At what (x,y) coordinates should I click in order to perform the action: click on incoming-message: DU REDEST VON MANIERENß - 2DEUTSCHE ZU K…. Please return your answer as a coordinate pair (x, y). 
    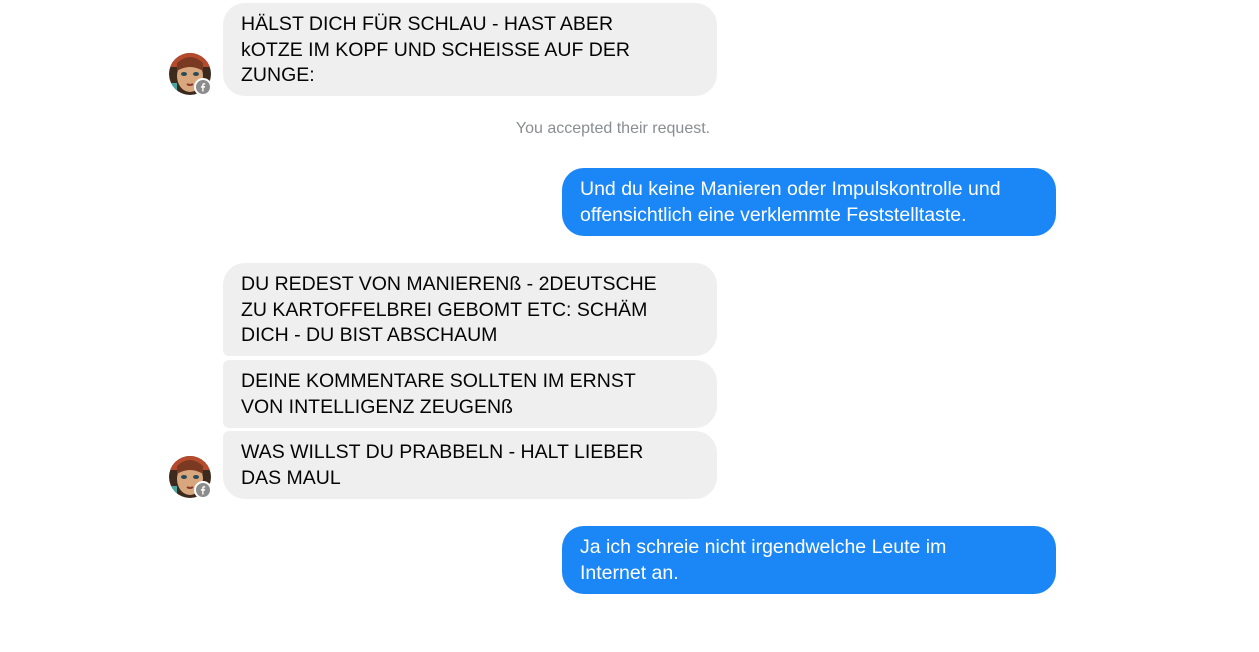
    Looking at the image, I should click on (470, 309).